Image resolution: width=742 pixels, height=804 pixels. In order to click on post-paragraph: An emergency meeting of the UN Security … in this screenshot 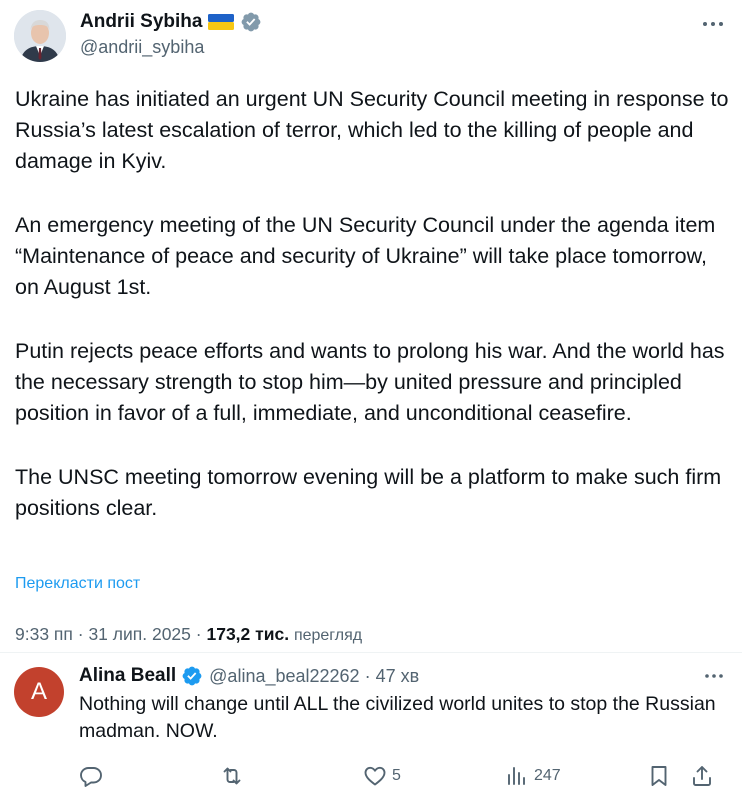, I will do `click(365, 256)`.